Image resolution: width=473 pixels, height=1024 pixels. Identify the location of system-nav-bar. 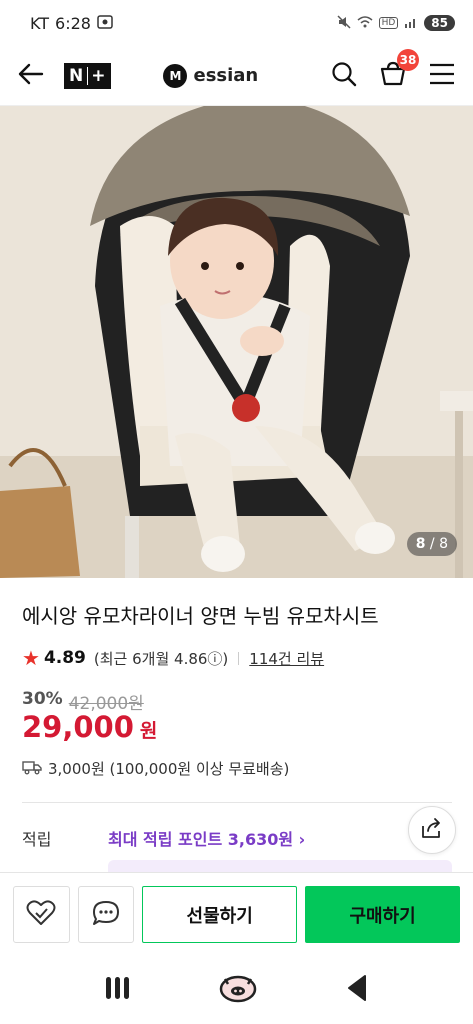
(236, 990).